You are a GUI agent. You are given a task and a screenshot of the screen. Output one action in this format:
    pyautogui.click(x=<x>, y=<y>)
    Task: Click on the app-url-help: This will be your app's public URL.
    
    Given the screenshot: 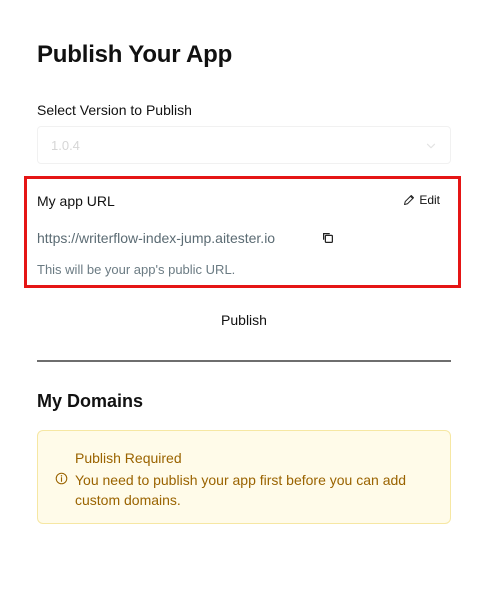 What is the action you would take?
    pyautogui.click(x=136, y=269)
    